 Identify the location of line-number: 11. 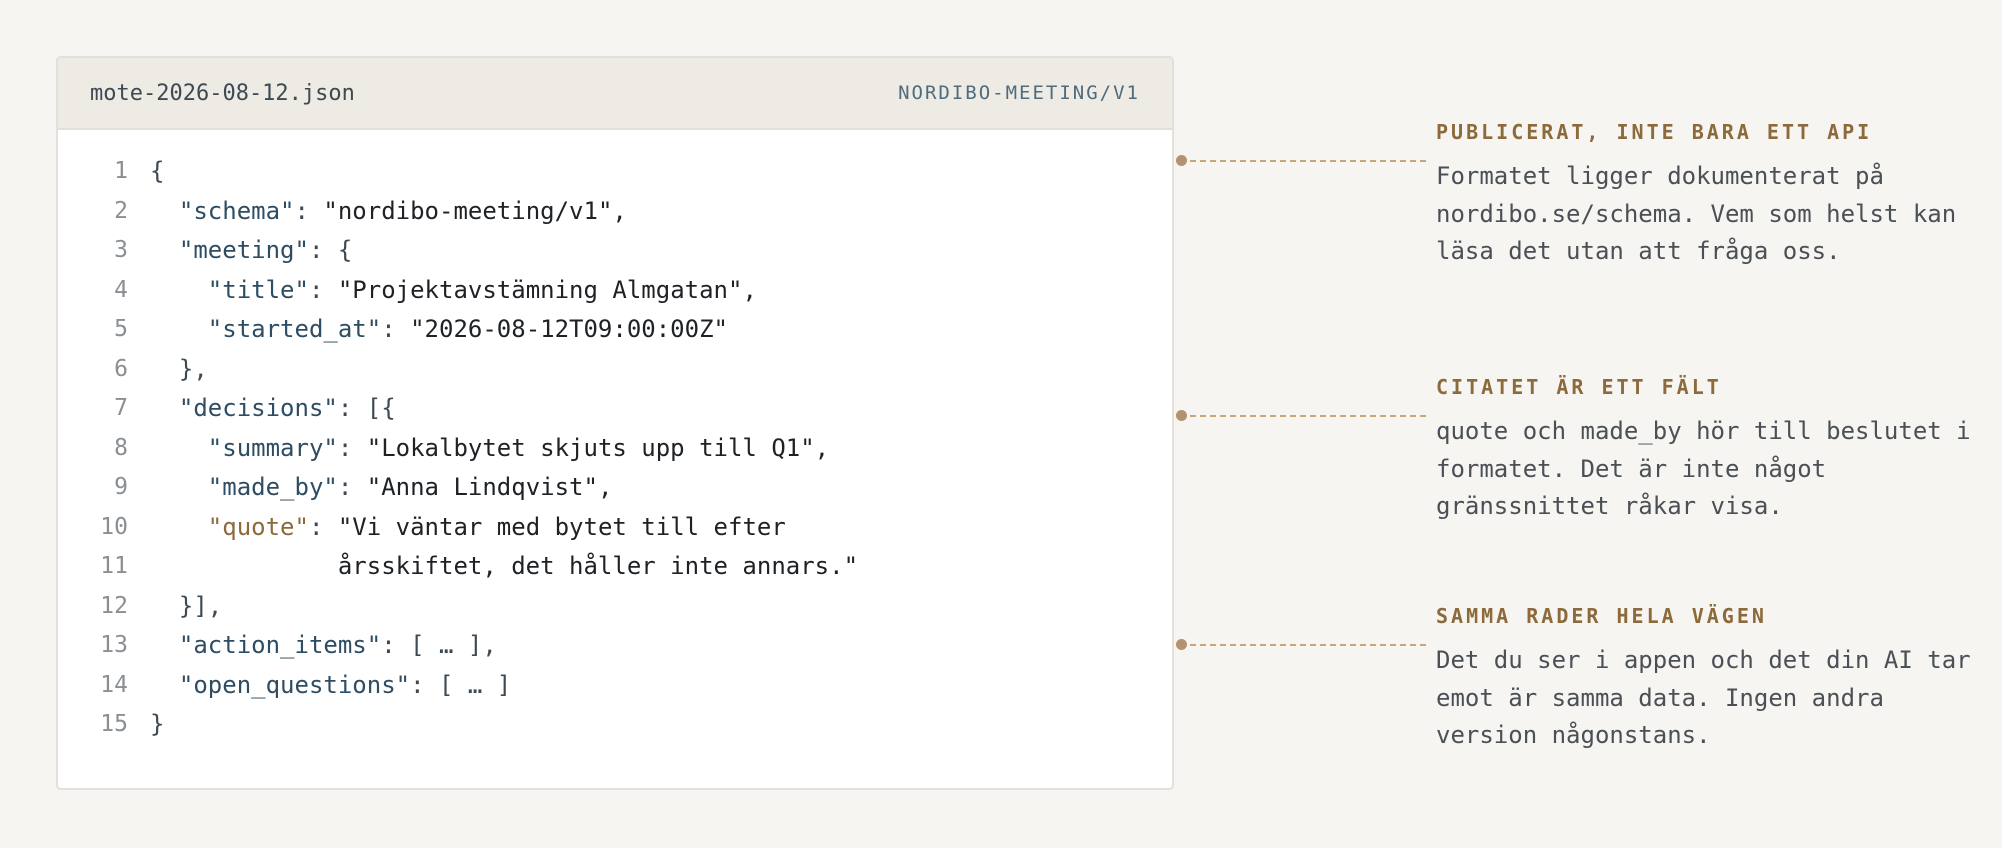
(114, 566).